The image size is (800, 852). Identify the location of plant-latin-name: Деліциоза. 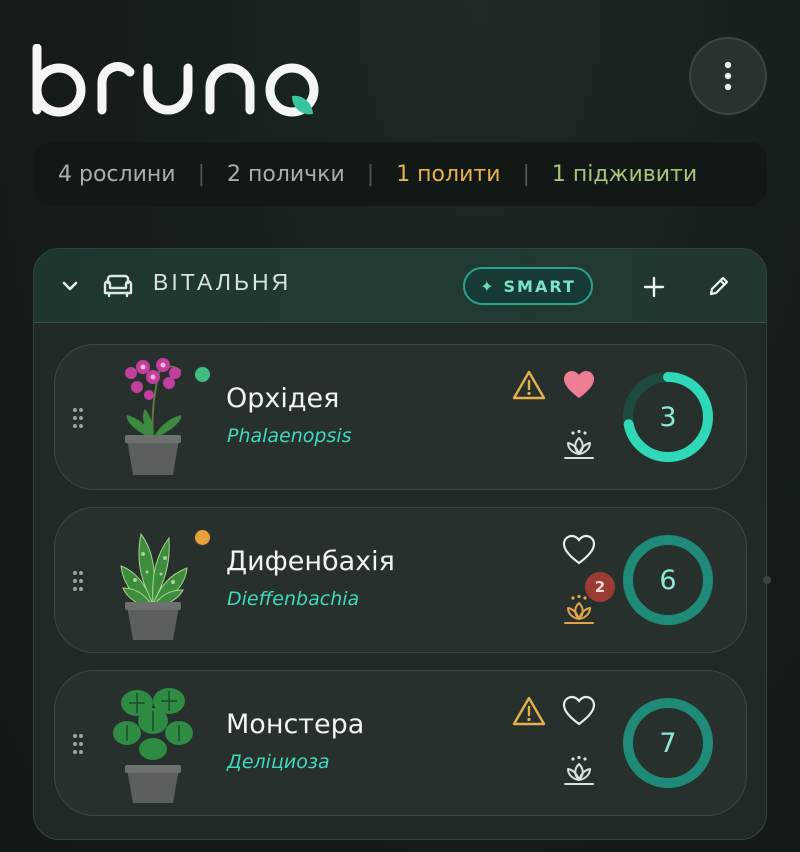
(278, 762).